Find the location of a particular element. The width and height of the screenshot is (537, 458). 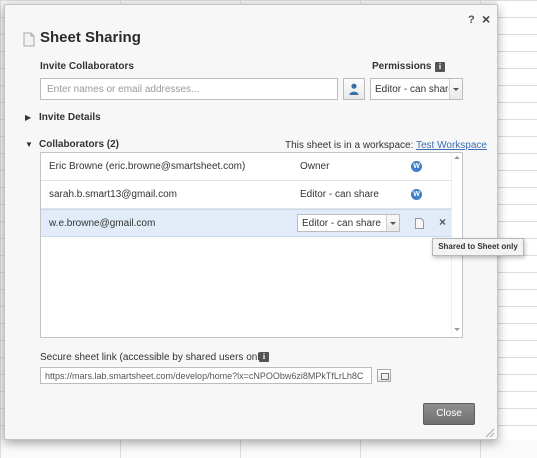

permissions-label: Permissions is located at coordinates (402, 66).